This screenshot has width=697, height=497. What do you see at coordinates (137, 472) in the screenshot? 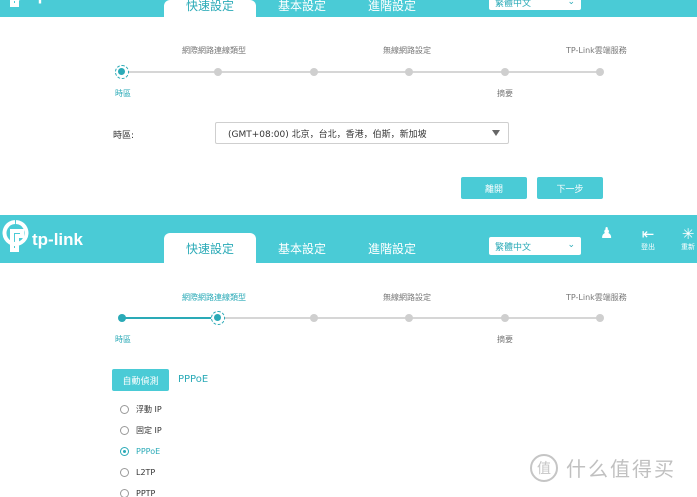
I see `option-l2tp: L2TP` at bounding box center [137, 472].